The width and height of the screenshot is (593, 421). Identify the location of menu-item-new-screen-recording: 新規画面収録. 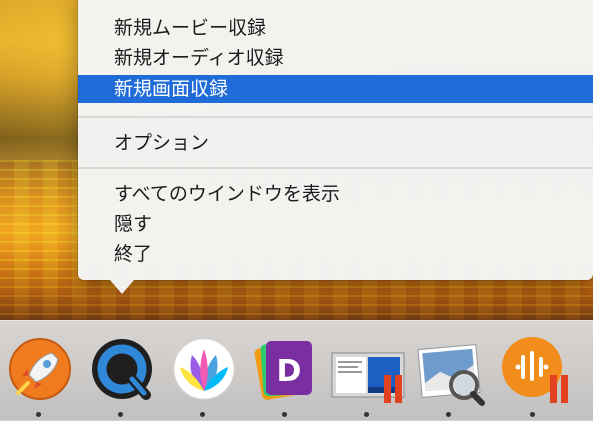
(335, 89).